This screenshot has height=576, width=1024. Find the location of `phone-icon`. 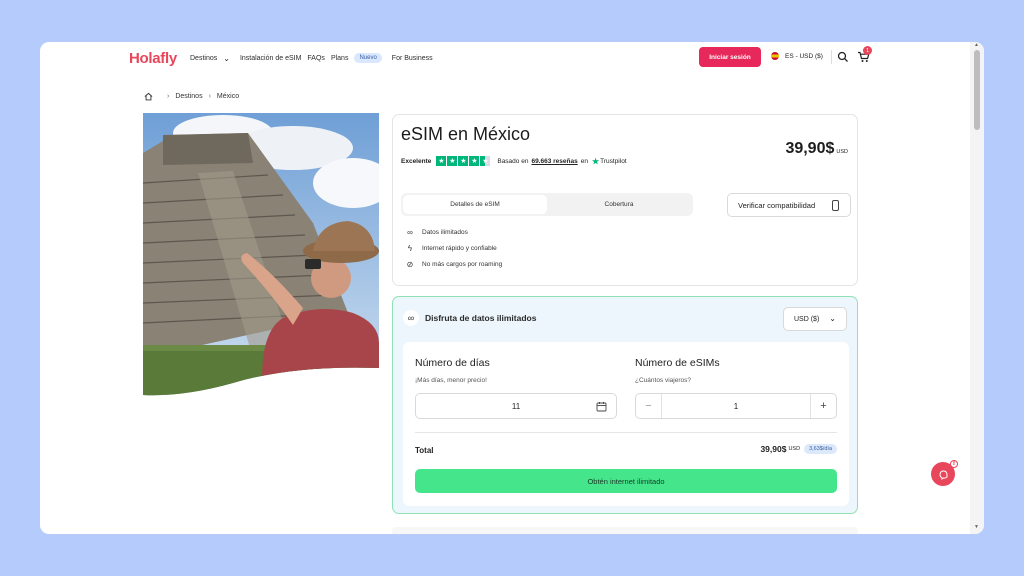

phone-icon is located at coordinates (835, 205).